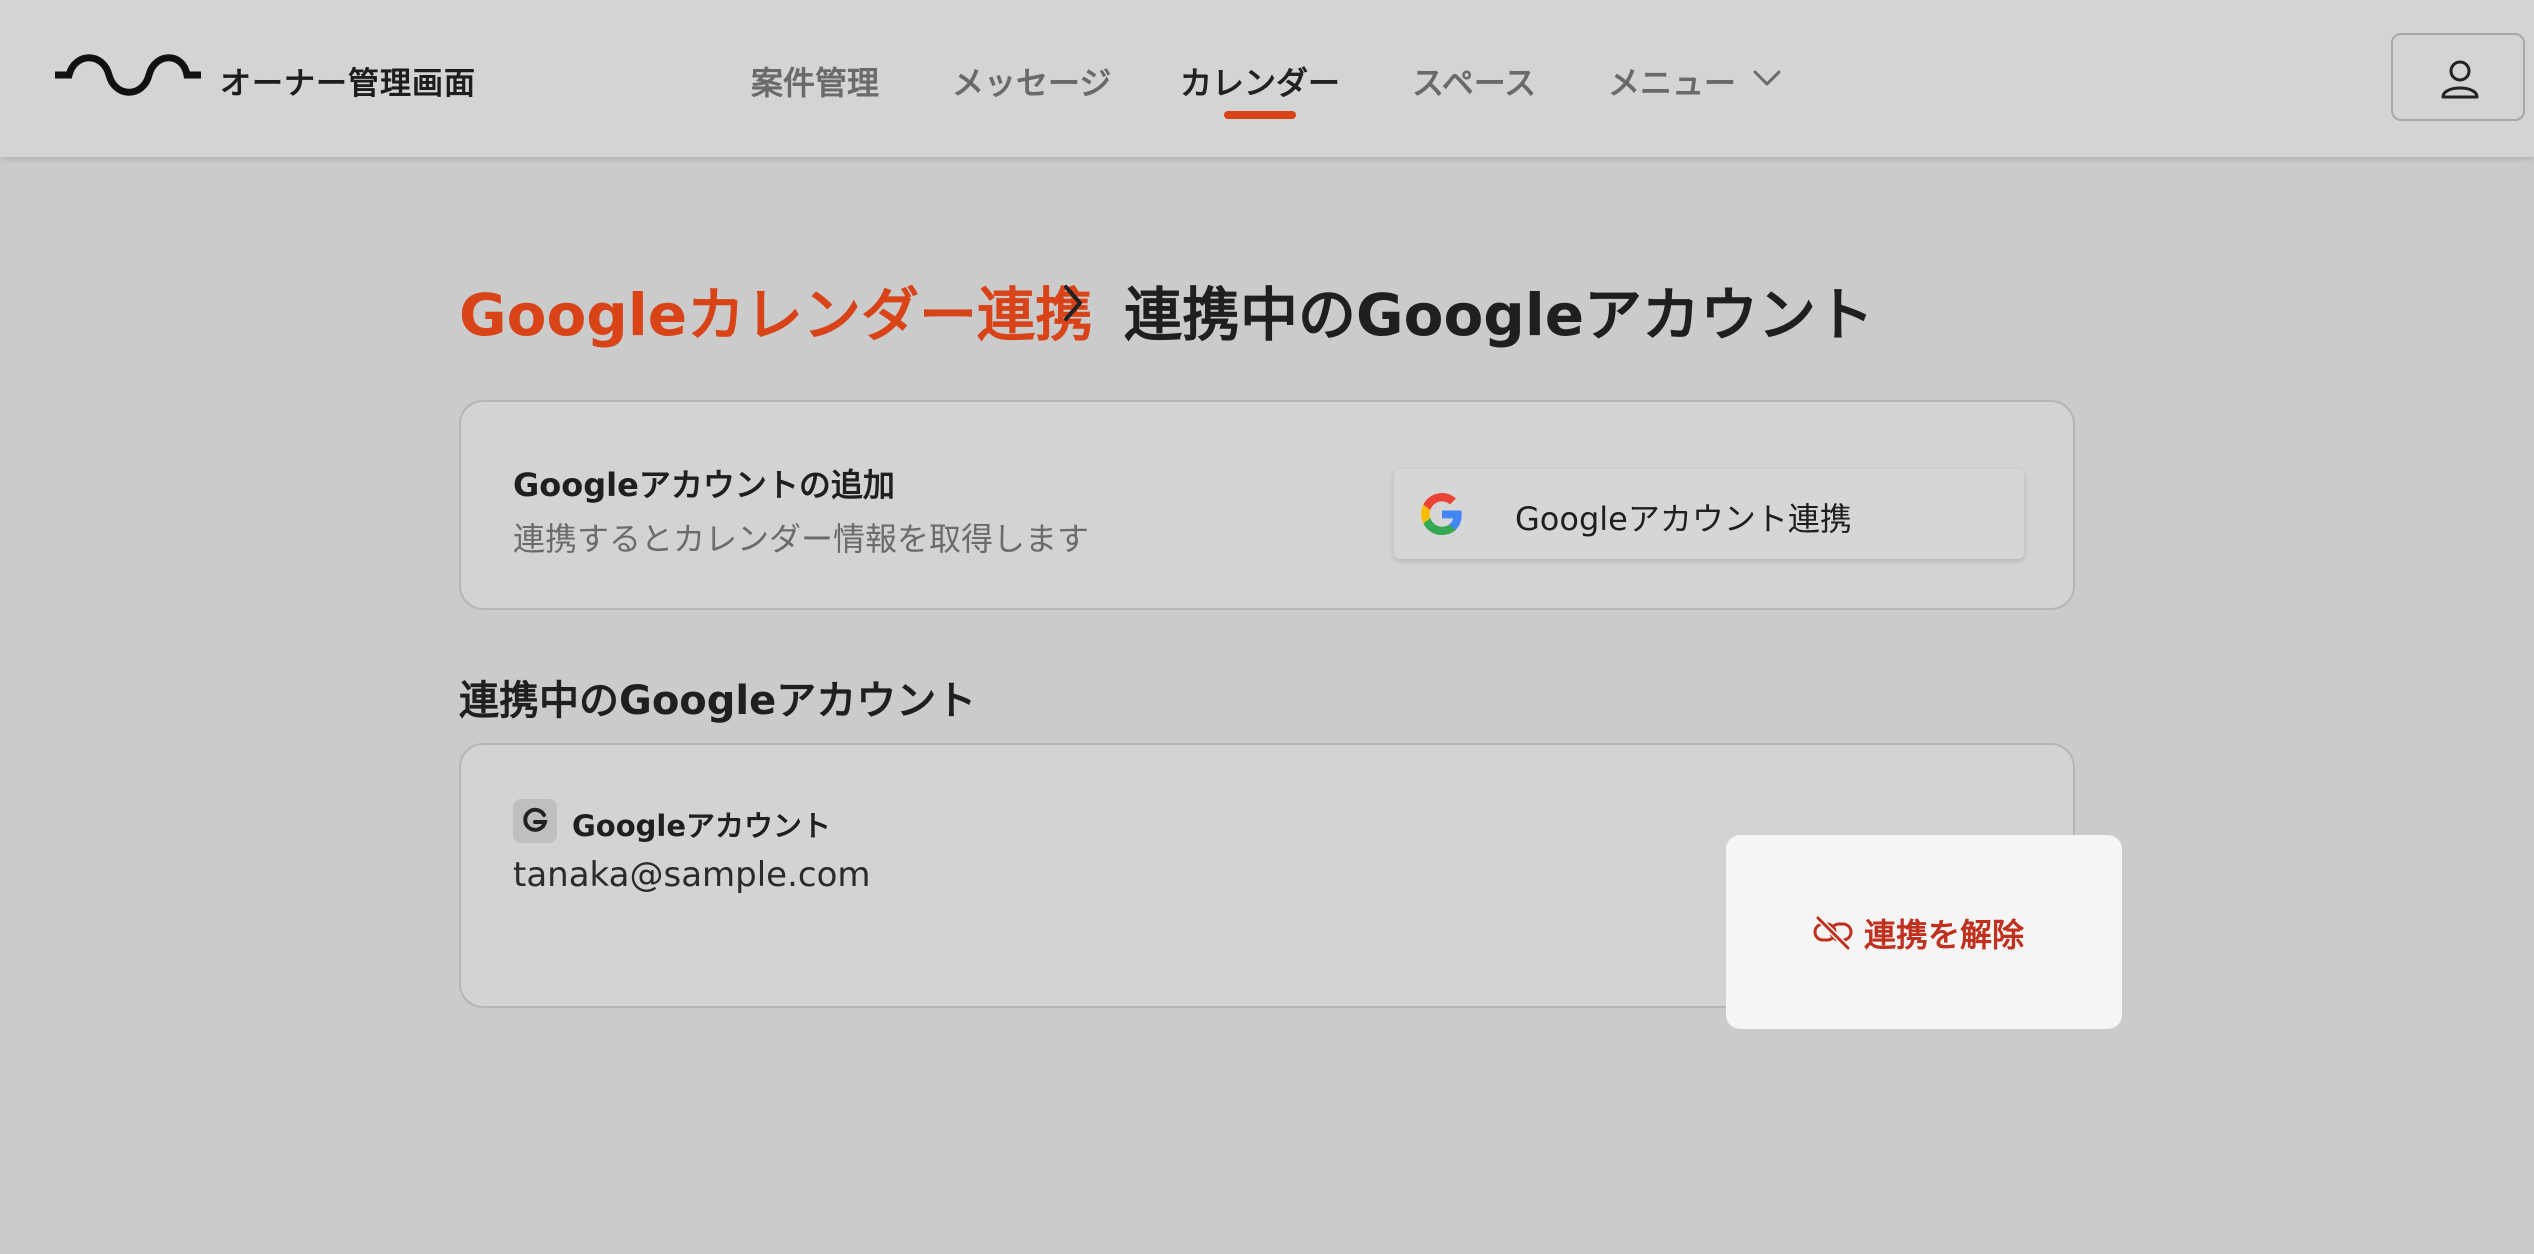 The height and width of the screenshot is (1254, 2534). I want to click on google-connect-label: Googleアカウント連携, so click(1683, 519).